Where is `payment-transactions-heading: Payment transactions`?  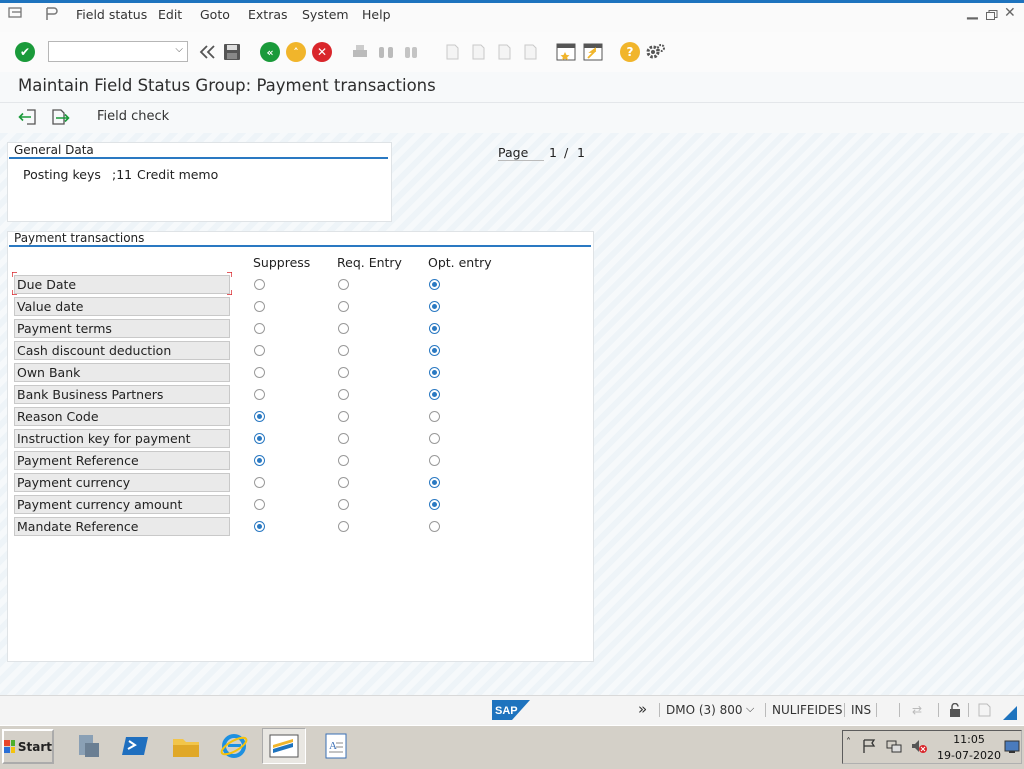 payment-transactions-heading: Payment transactions is located at coordinates (79, 238).